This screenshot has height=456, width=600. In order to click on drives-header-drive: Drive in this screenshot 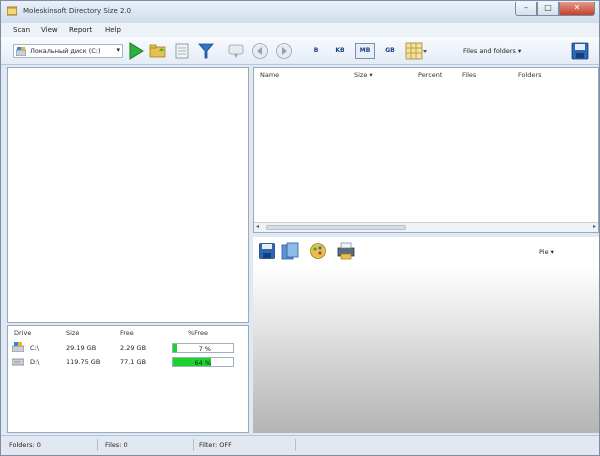, I will do `click(22, 333)`.